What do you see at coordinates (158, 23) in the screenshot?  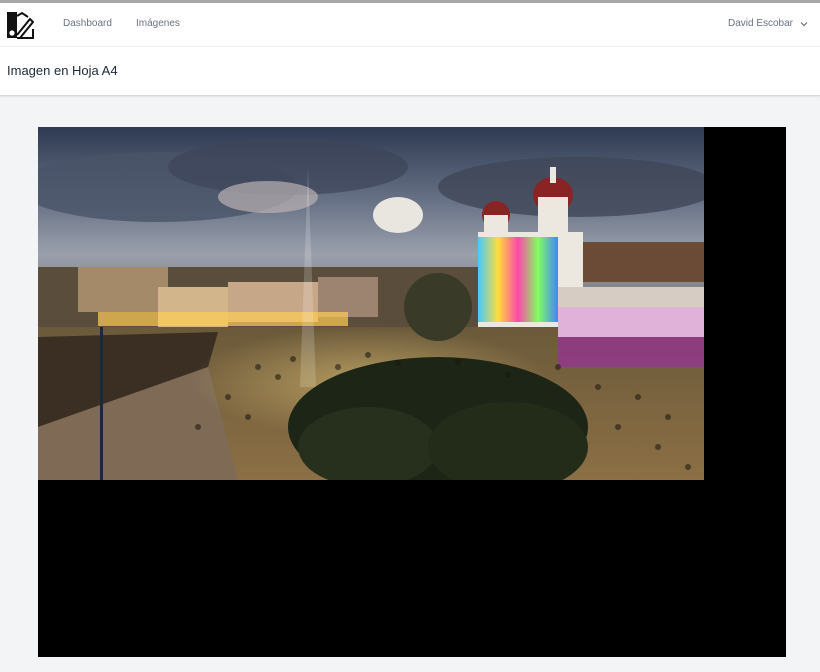 I see `nav-link-imagenes: Imágenes` at bounding box center [158, 23].